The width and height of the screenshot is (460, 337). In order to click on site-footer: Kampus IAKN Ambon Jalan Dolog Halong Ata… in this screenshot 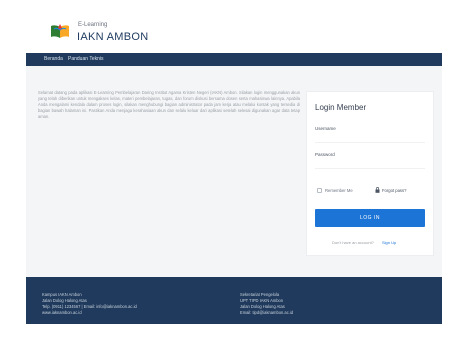, I will do `click(234, 300)`.